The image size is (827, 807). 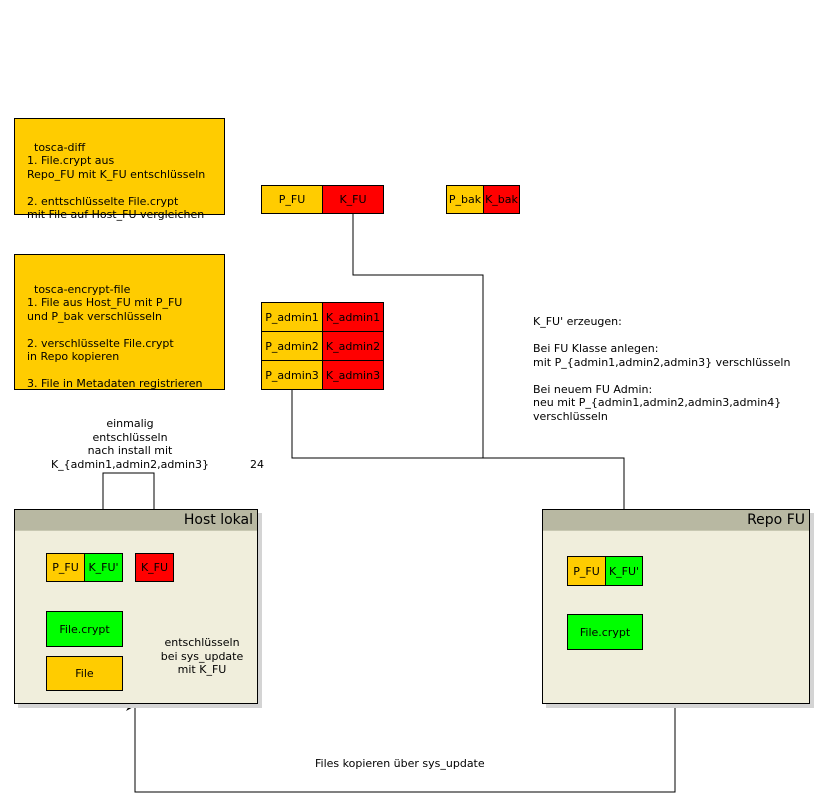 I want to click on key-p-fu-label: P_FU, so click(x=292, y=199).